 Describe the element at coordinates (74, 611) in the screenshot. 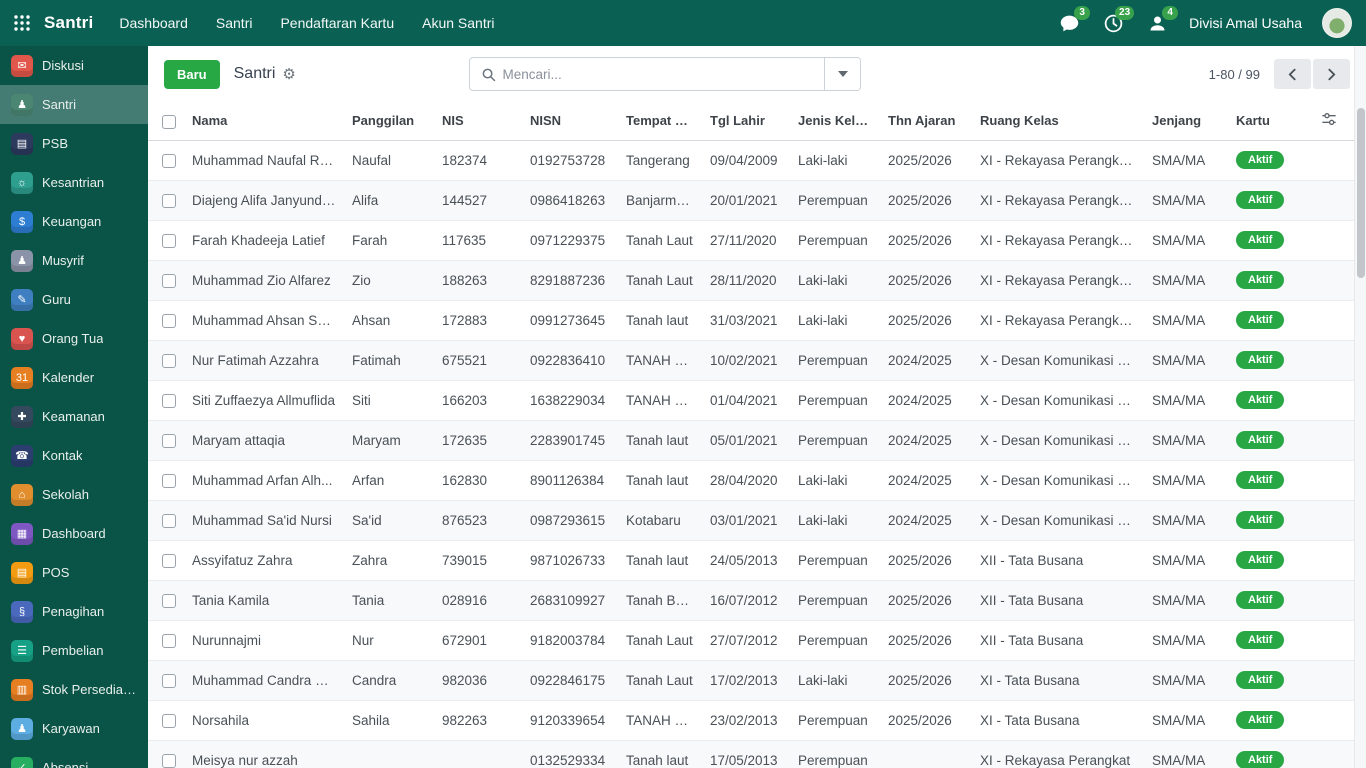

I see `sidebar-item-penagihan: § Penagihan` at that location.